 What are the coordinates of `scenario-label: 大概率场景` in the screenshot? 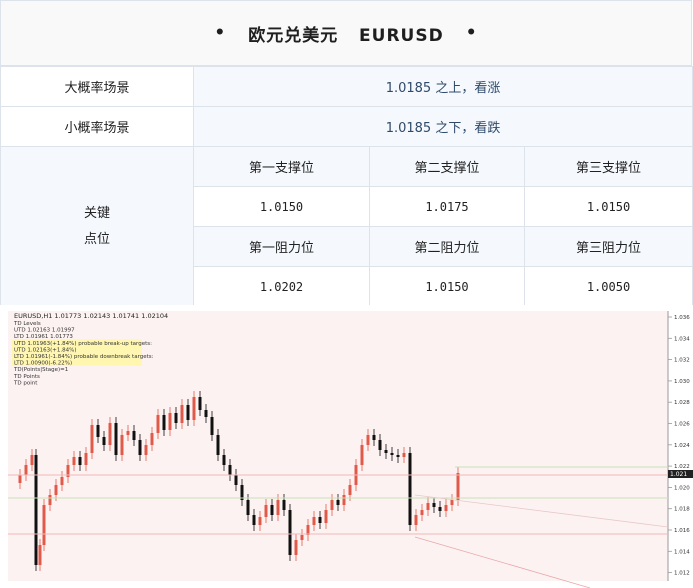 It's located at (97, 86).